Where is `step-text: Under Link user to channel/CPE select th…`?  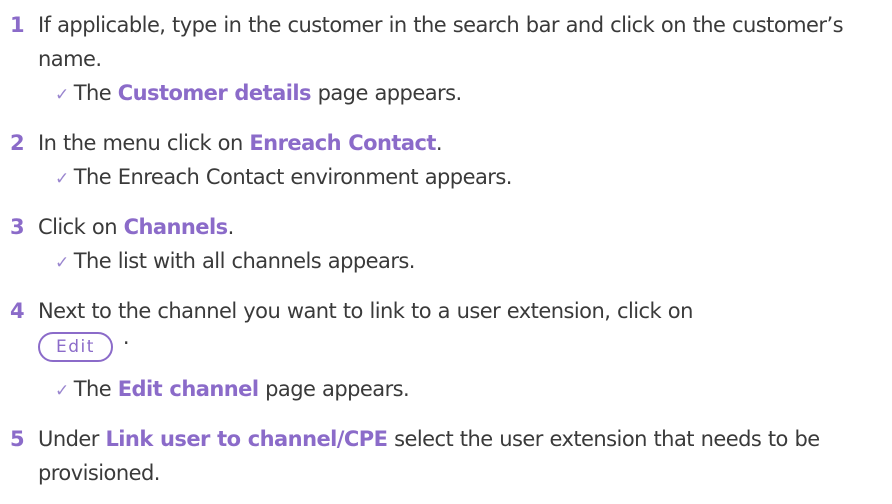 step-text: Under Link user to channel/CPE select th… is located at coordinates (429, 456).